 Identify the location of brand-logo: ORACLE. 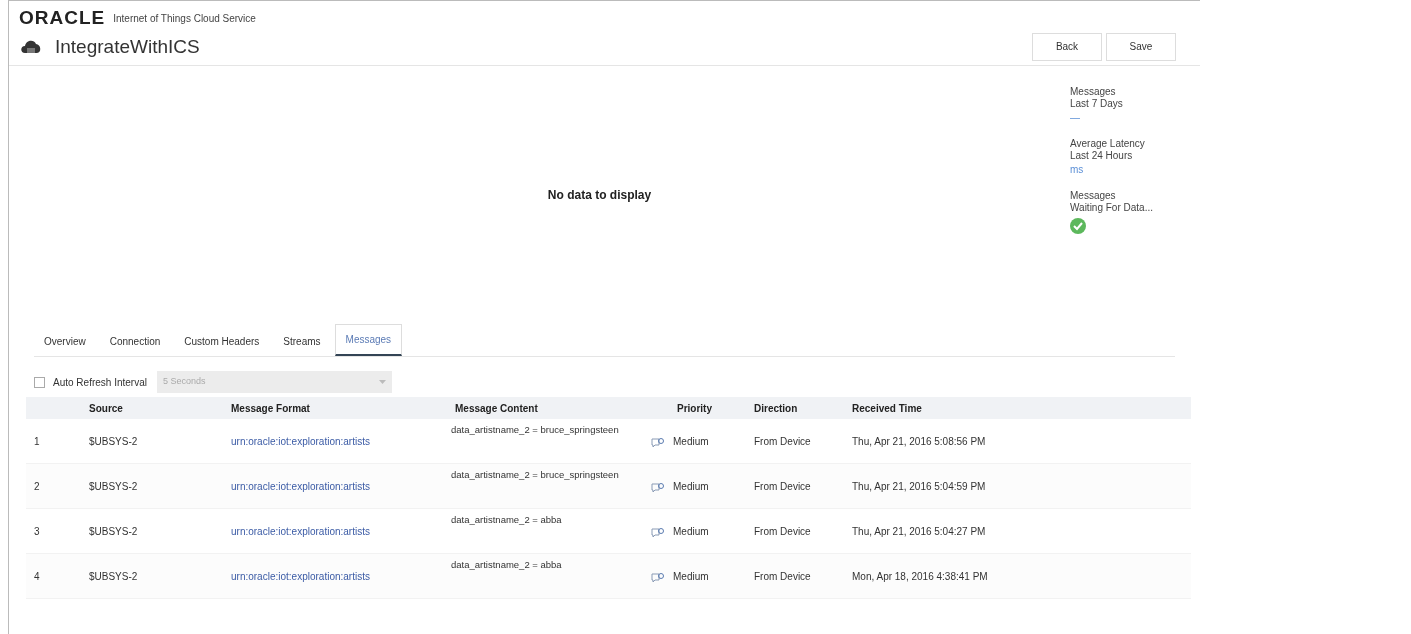
(62, 18).